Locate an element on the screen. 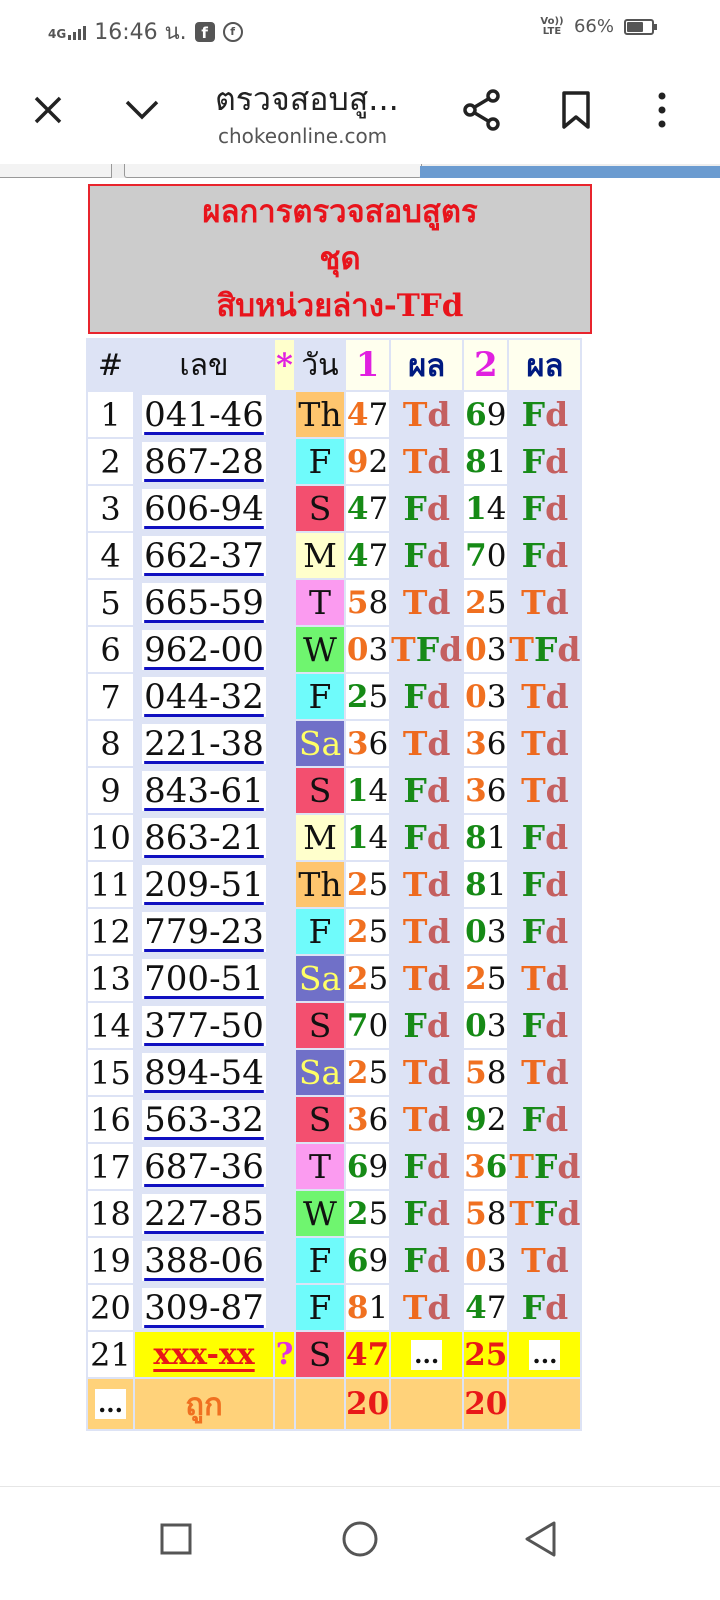 This screenshot has width=720, height=1600. digit: 0 is located at coordinates (378, 1025).